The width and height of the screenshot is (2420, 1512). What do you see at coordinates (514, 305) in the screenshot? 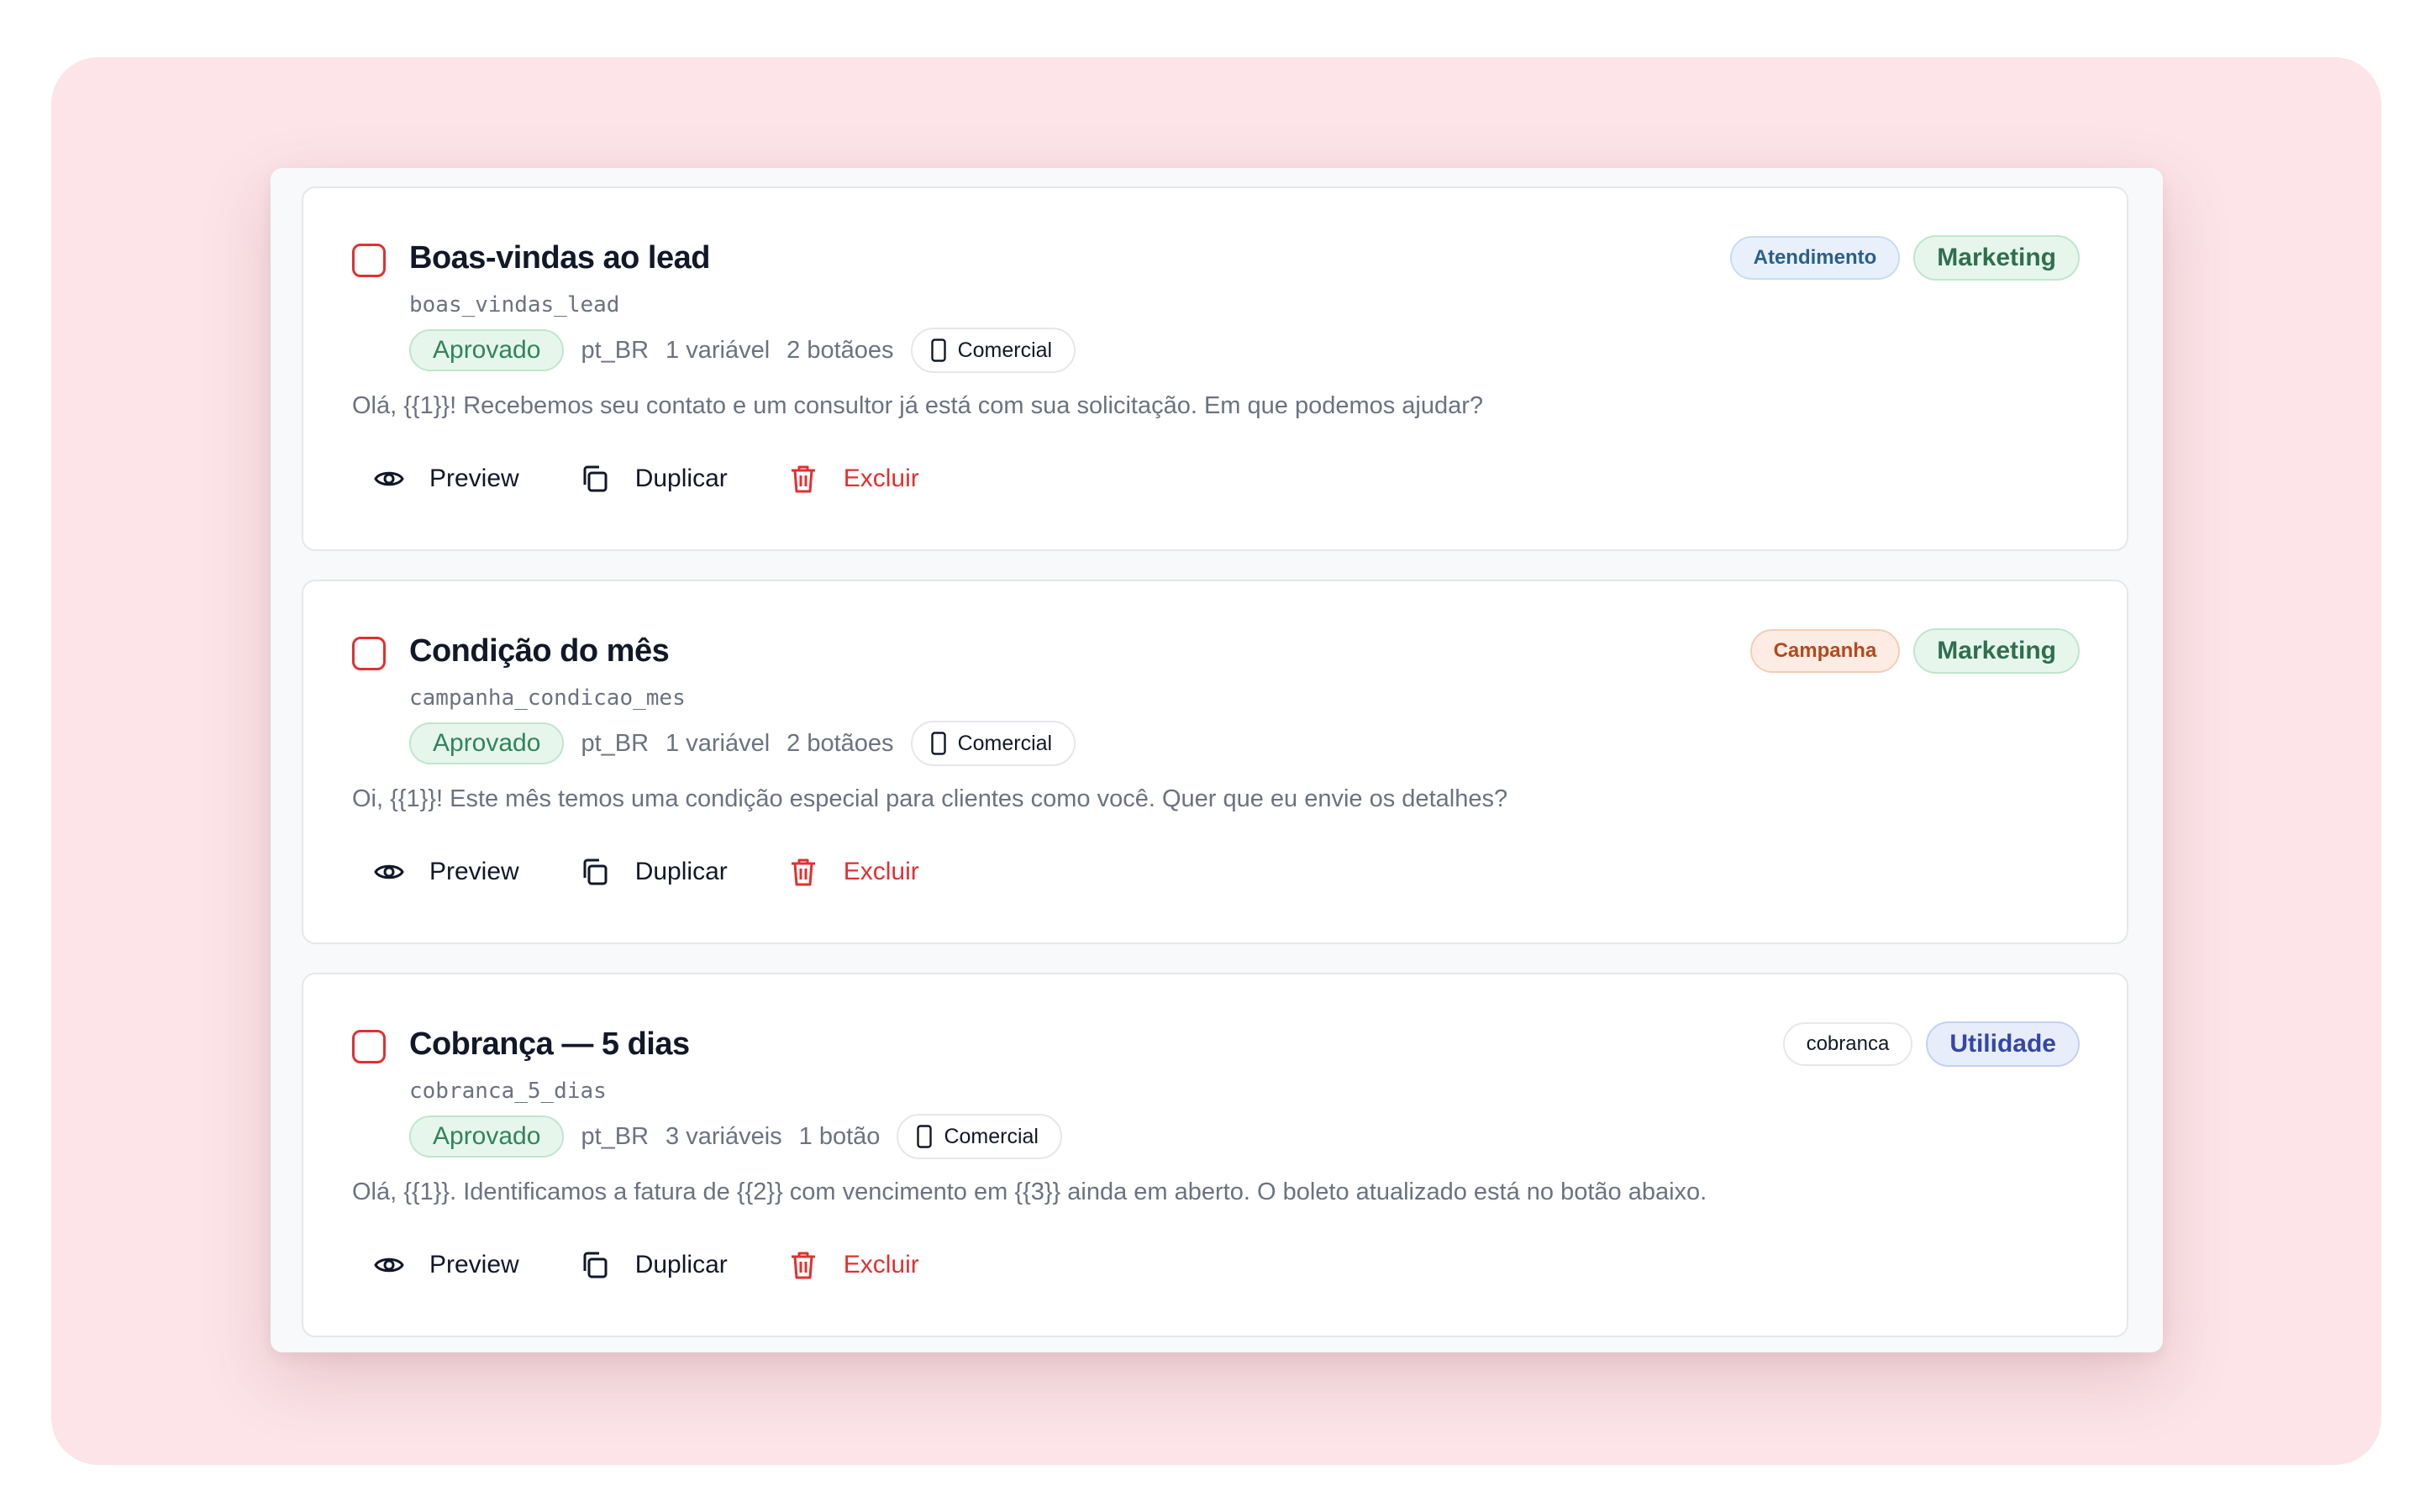
I see `template-slug: boas_vindas_lead` at bounding box center [514, 305].